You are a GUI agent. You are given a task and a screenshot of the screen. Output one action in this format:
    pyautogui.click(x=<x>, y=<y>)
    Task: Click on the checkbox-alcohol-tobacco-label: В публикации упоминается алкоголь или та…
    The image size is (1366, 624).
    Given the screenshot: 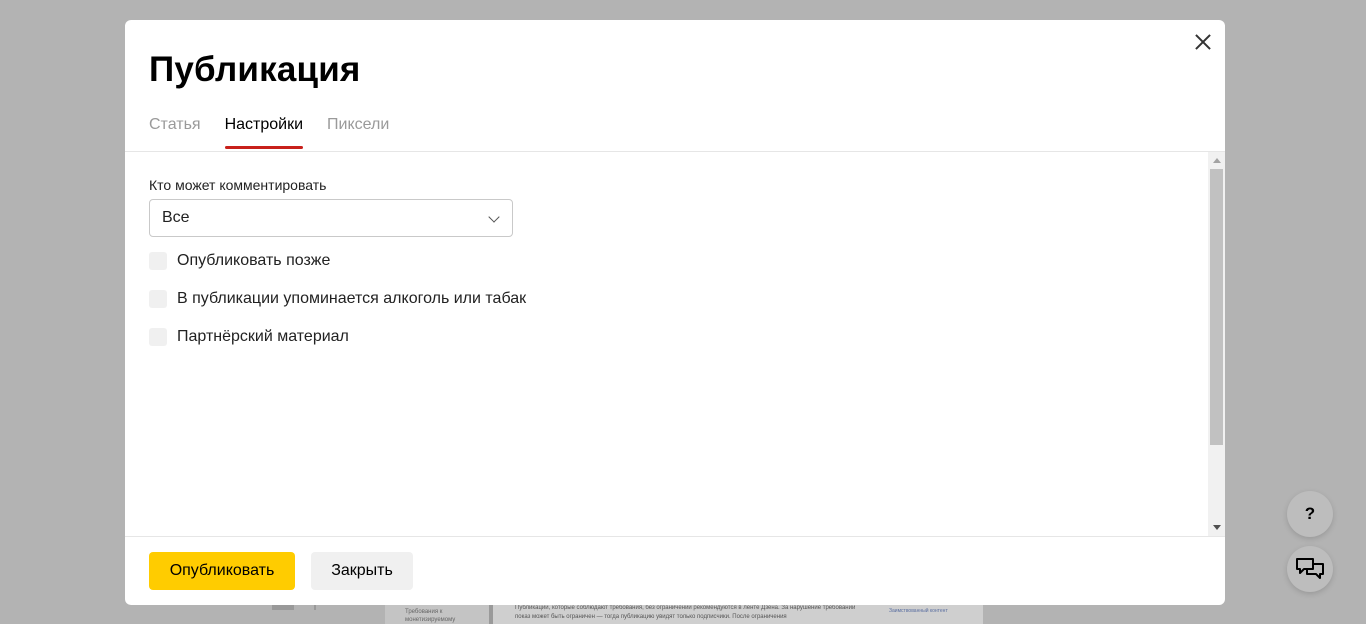 What is the action you would take?
    pyautogui.click(x=352, y=298)
    